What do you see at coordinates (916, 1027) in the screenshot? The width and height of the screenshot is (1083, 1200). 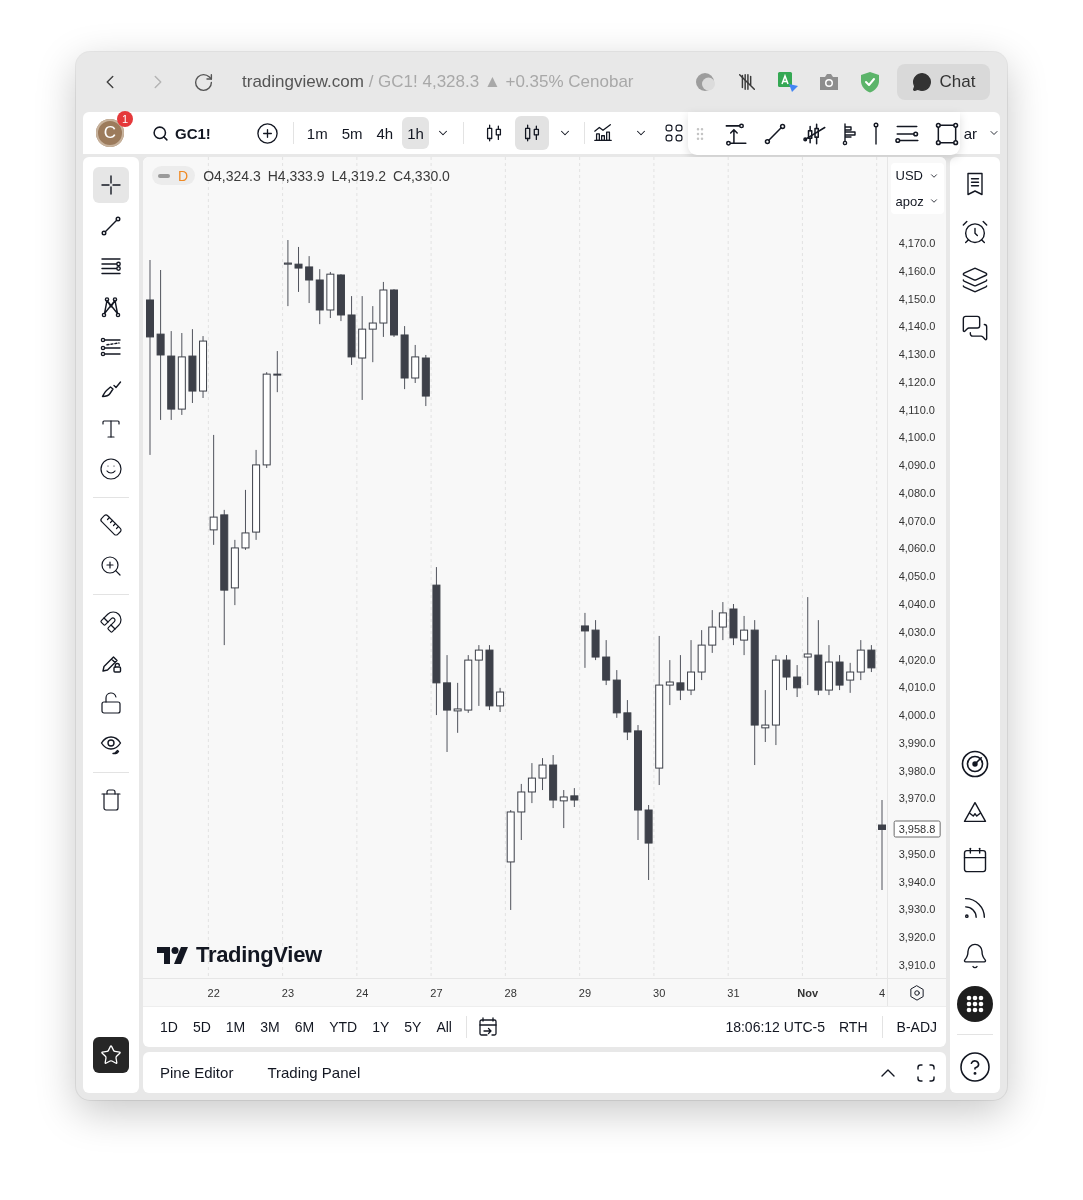 I see `adjustment-button: B-ADJ` at bounding box center [916, 1027].